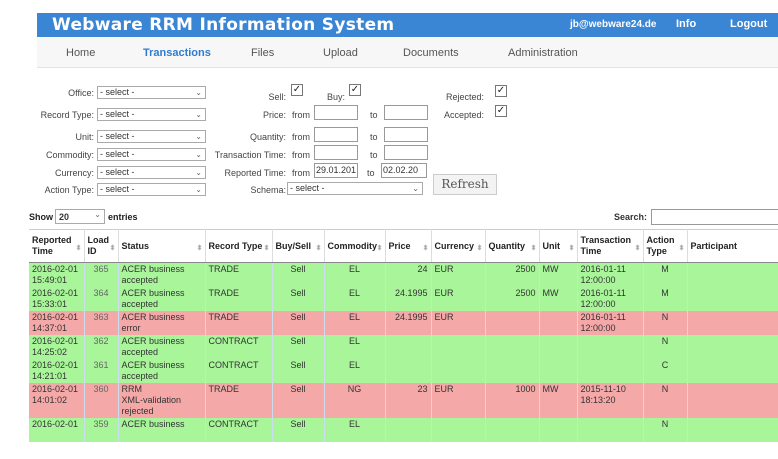 The image size is (778, 459). What do you see at coordinates (558, 274) in the screenshot?
I see `unit-cell: MW` at bounding box center [558, 274].